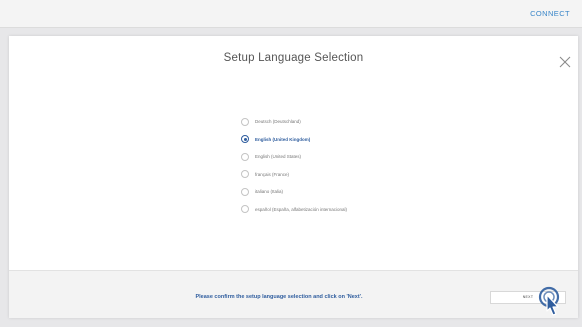 The image size is (582, 327). I want to click on language-option-fr-fr: français (France), so click(294, 175).